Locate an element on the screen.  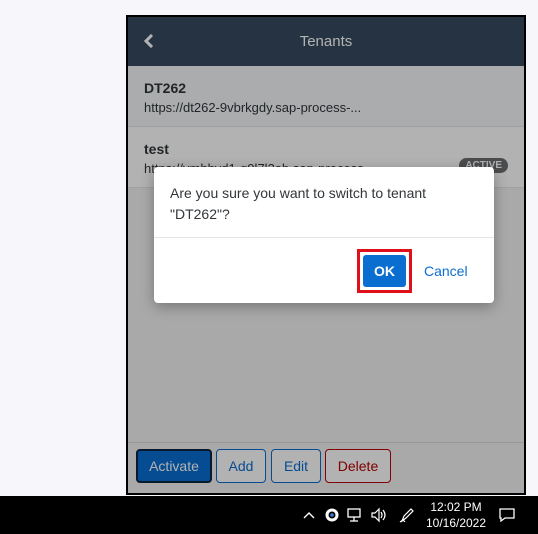
network-icon is located at coordinates (355, 515).